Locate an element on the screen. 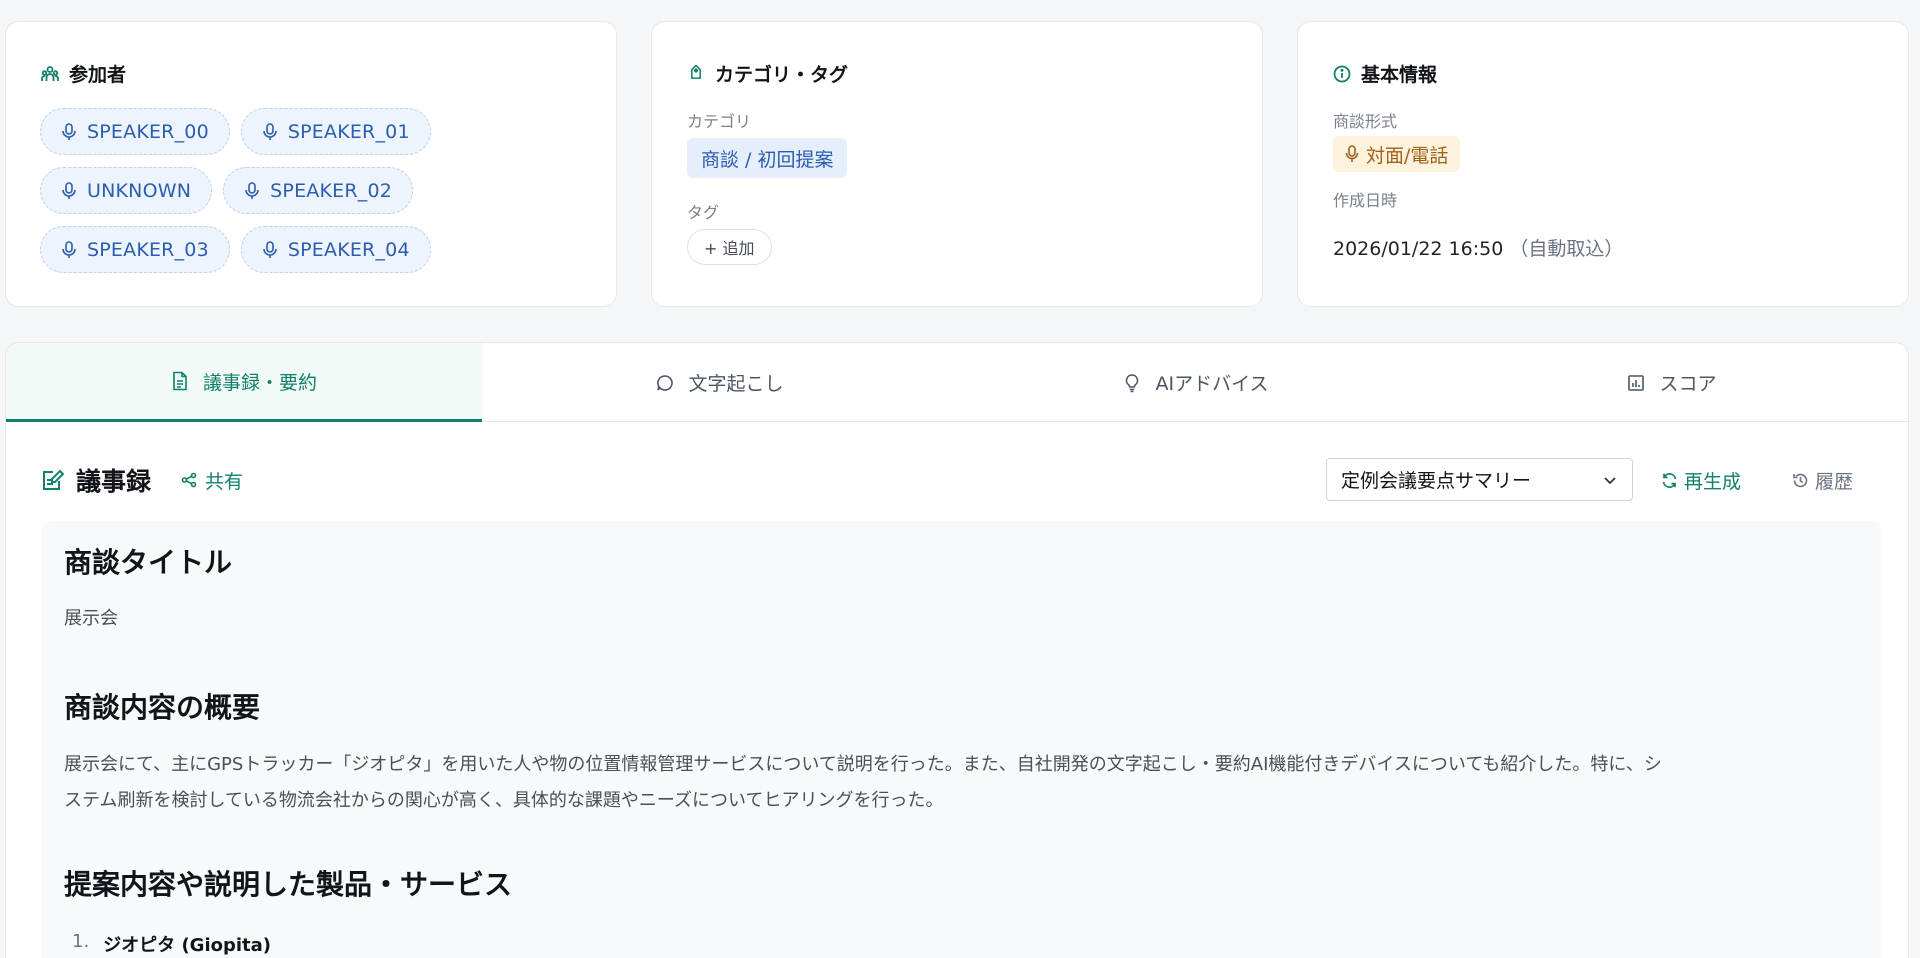  speaker-name: SPEAKER_00 is located at coordinates (148, 131).